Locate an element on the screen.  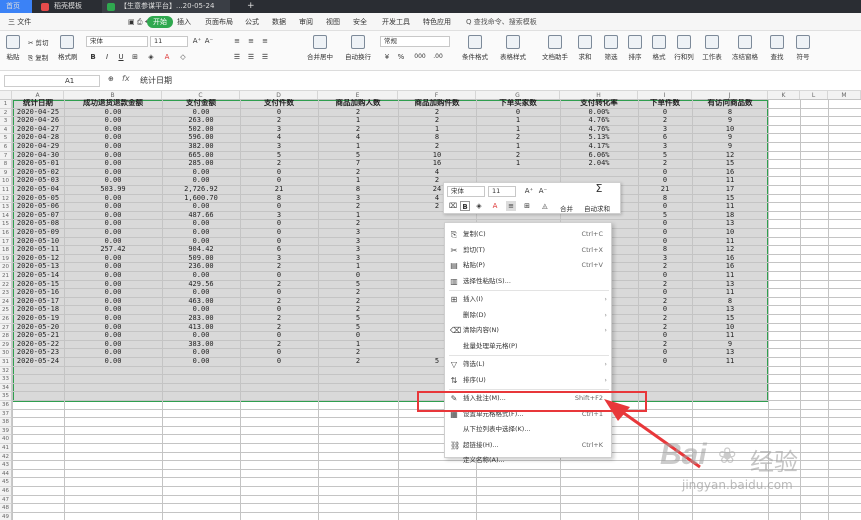
row-header: 20 is located at coordinates (6, 267).